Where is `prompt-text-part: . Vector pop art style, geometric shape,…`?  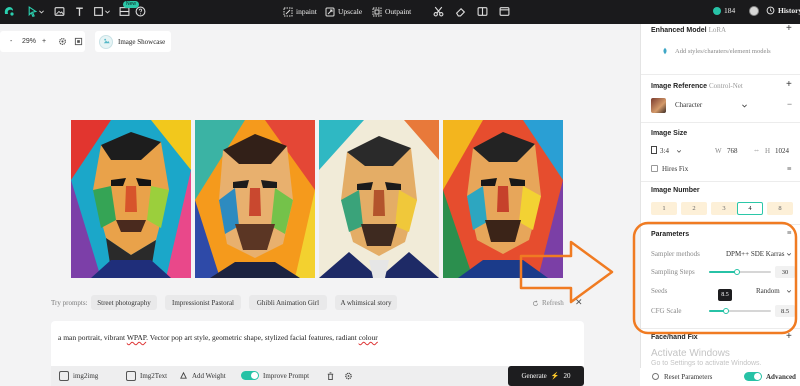 prompt-text-part: . Vector pop art style, geometric shape,… is located at coordinates (252, 337).